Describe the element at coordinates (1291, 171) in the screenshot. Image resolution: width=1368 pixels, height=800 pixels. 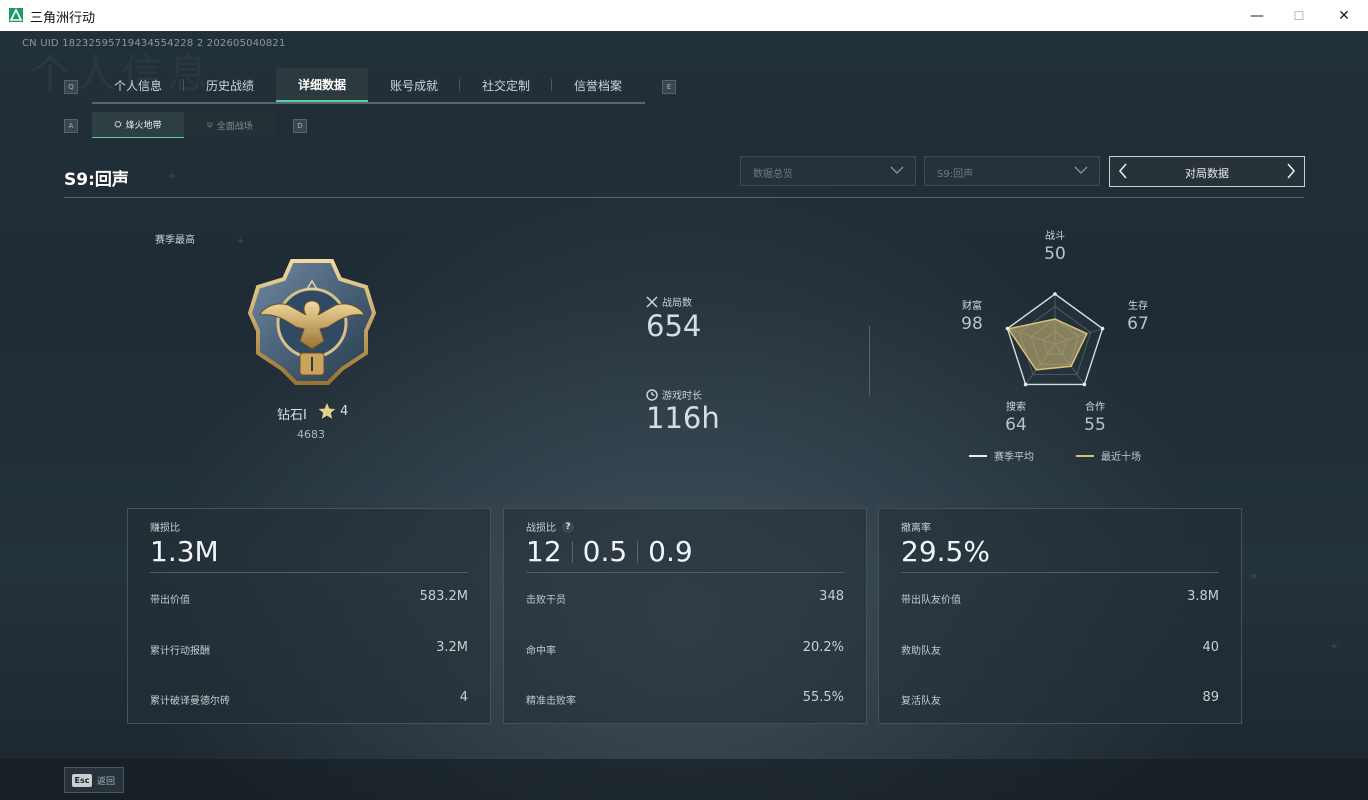
I see `chevron-right-icon` at that location.